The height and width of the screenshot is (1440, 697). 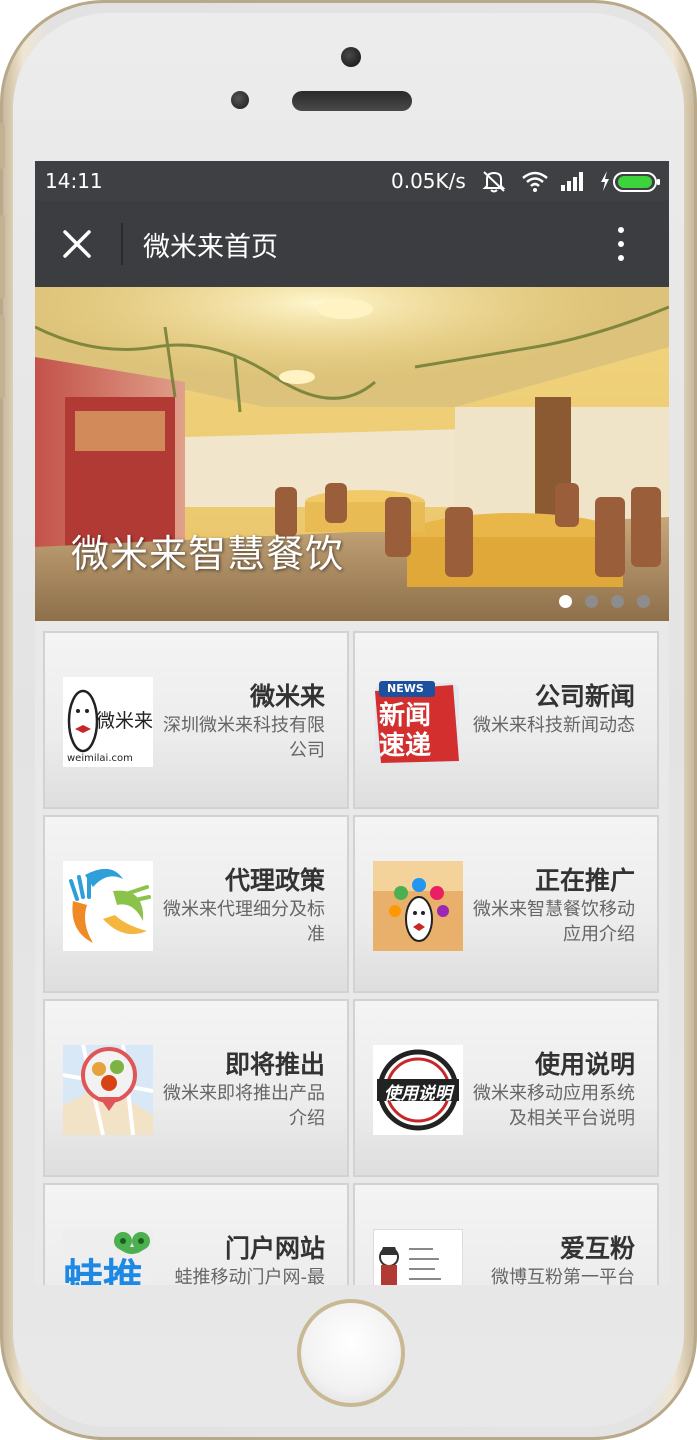 I want to click on news-icon: NEWS 新闻速递, so click(x=418, y=722).